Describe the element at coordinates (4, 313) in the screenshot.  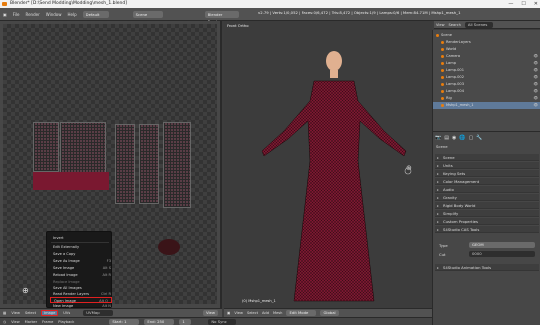
I see `editor-type-icon: ▦` at that location.